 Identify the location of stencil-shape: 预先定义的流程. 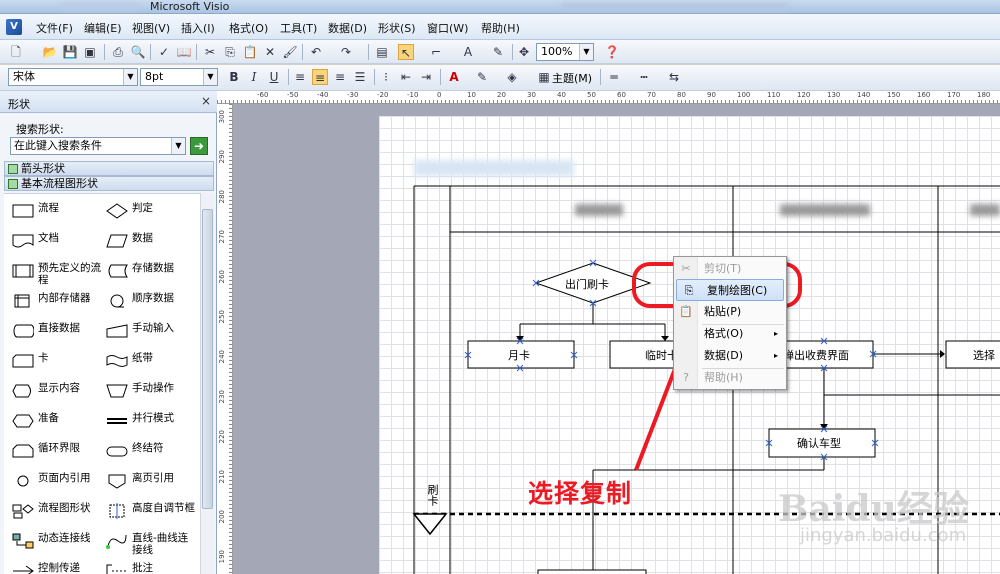
(56, 272).